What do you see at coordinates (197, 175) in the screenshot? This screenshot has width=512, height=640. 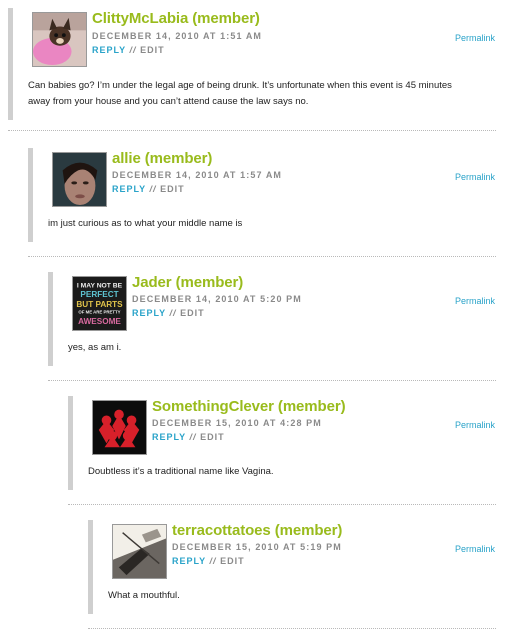 I see `comment-date: DECEMBER 14, 2010 AT 1:57 AM` at bounding box center [197, 175].